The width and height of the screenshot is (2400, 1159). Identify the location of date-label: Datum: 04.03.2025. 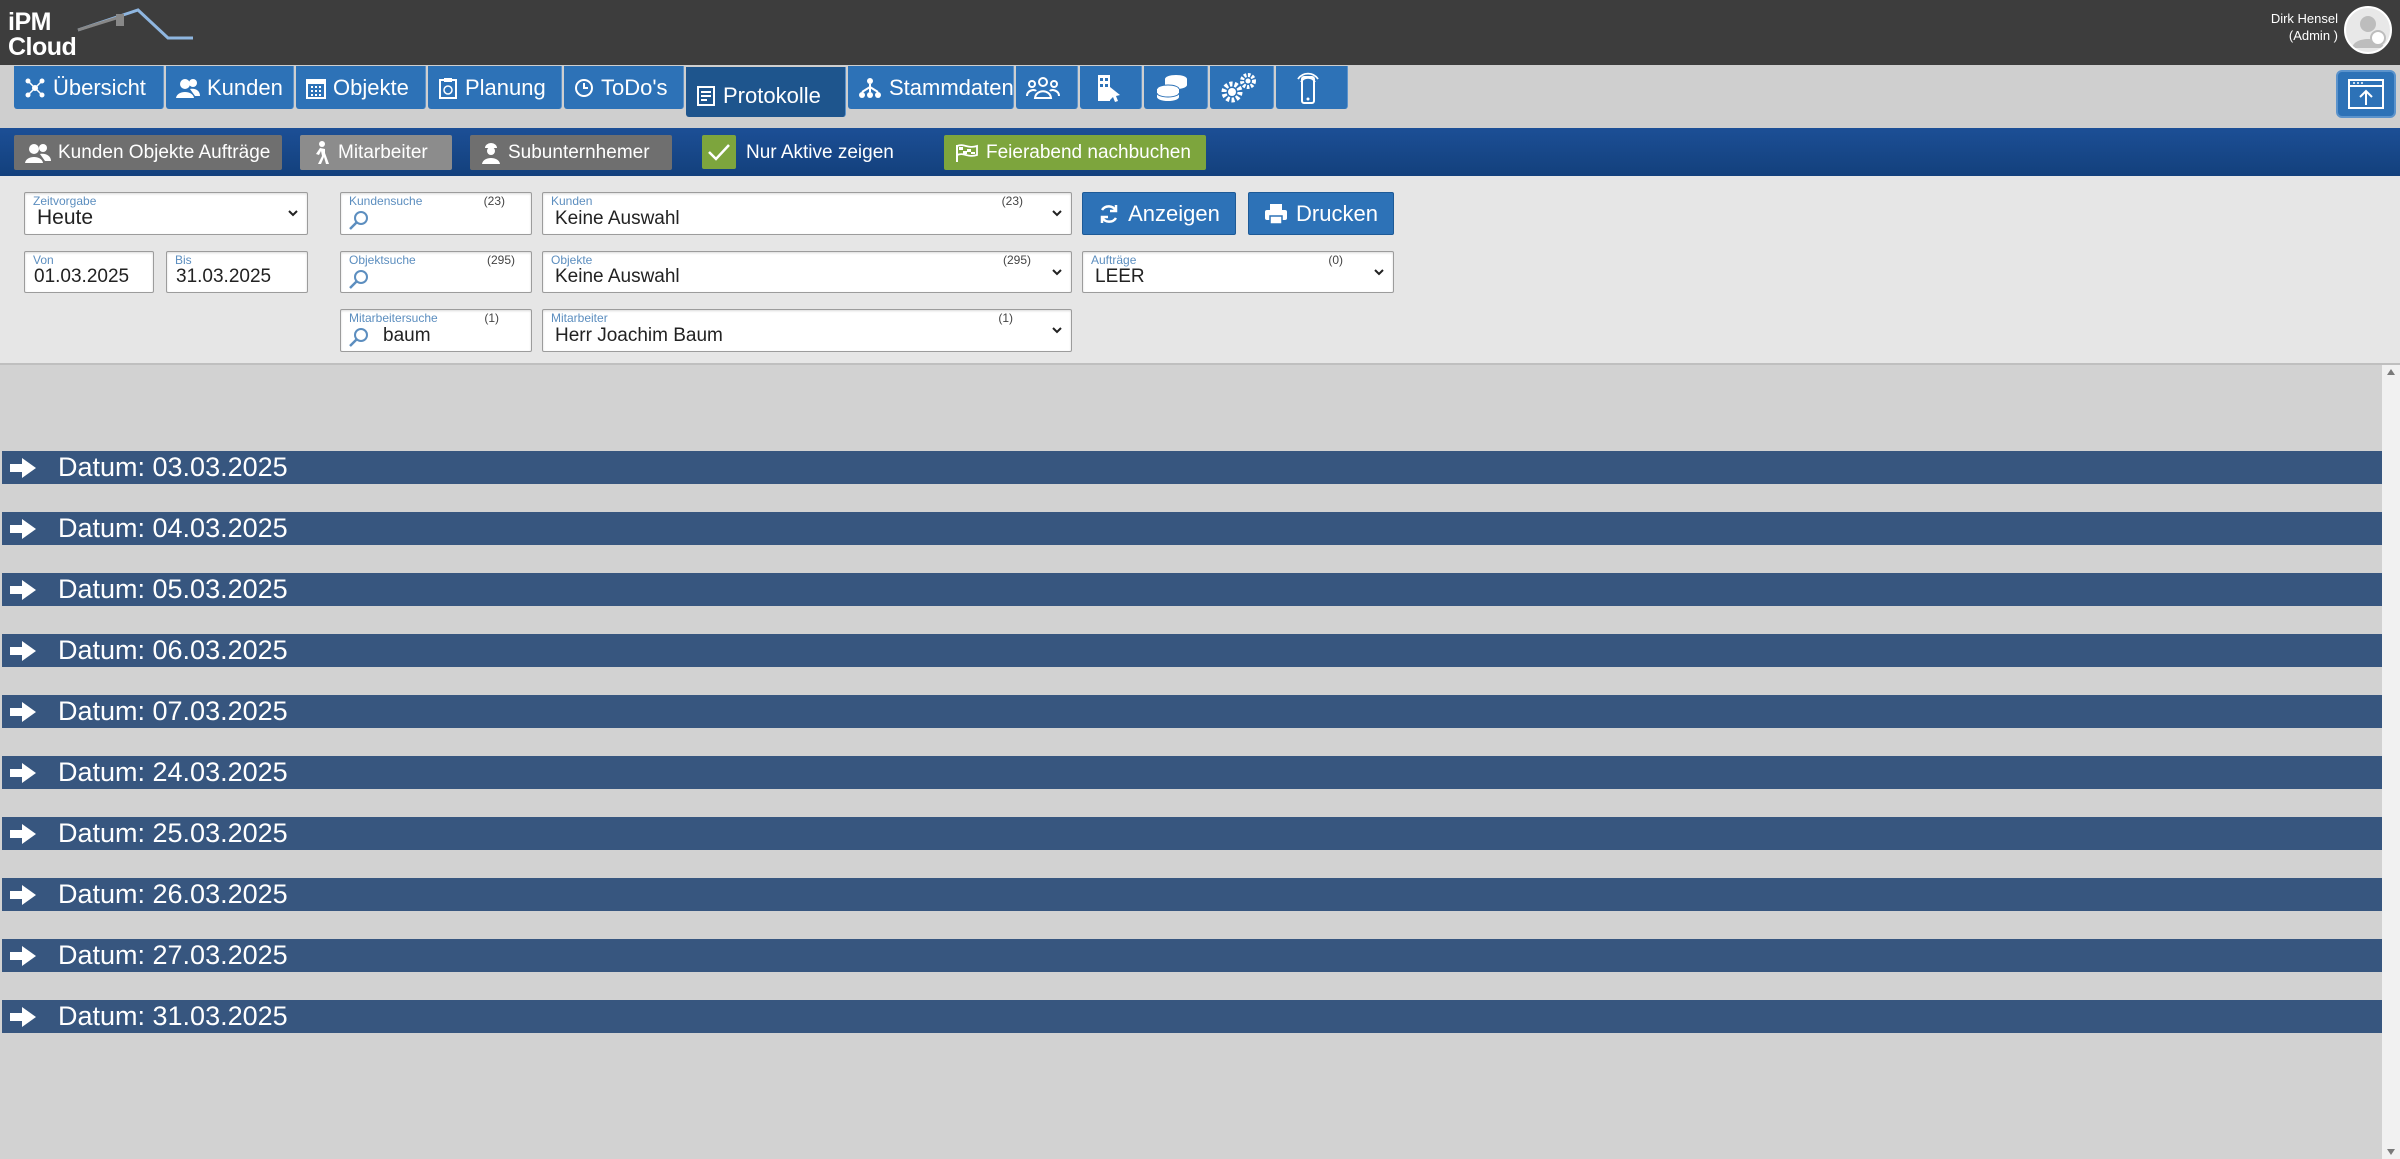
(173, 528).